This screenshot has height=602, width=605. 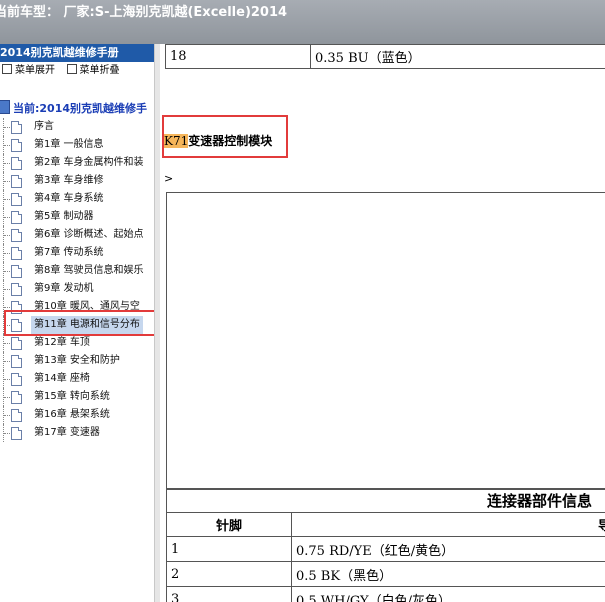 I want to click on tree-item-chapter-6: 第6章 诊断概述、起始点, so click(x=77, y=235).